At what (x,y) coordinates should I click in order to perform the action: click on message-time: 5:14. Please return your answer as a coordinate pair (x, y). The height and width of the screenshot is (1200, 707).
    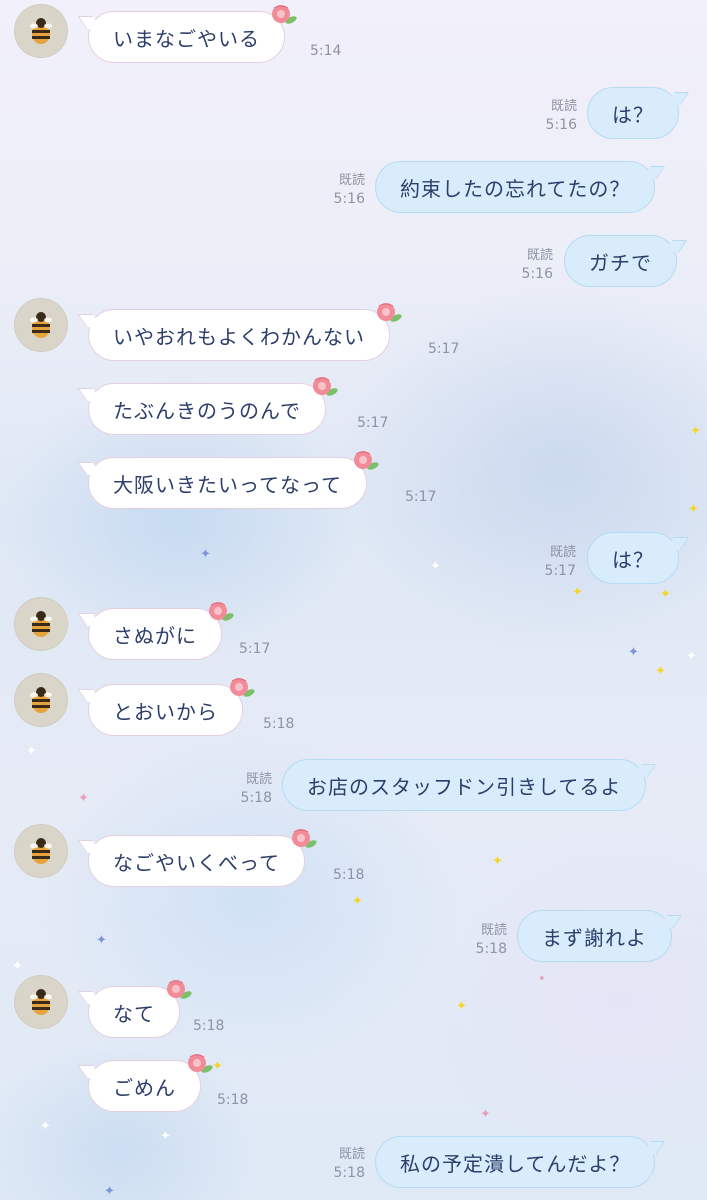
    Looking at the image, I should click on (326, 51).